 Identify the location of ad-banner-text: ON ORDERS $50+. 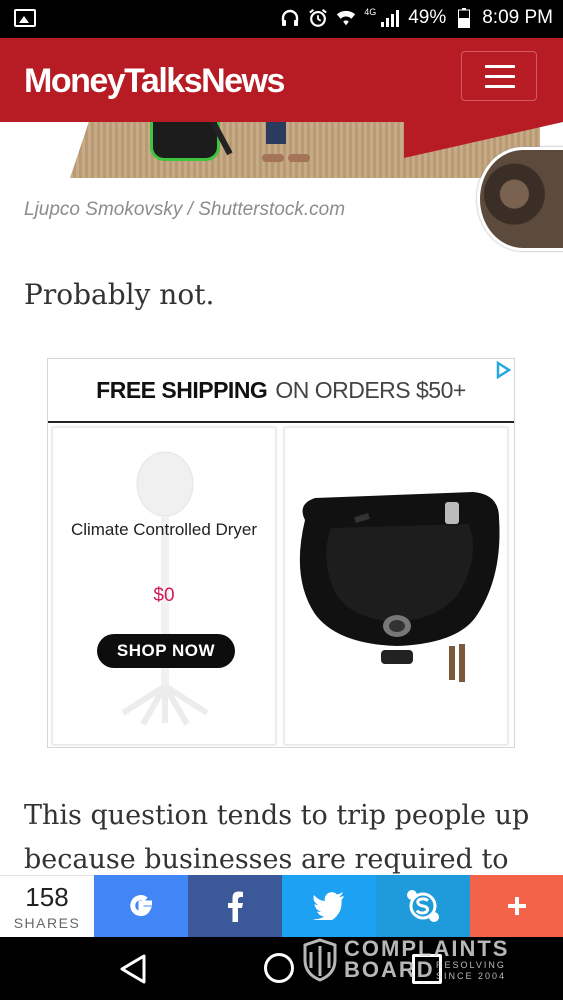
(370, 389).